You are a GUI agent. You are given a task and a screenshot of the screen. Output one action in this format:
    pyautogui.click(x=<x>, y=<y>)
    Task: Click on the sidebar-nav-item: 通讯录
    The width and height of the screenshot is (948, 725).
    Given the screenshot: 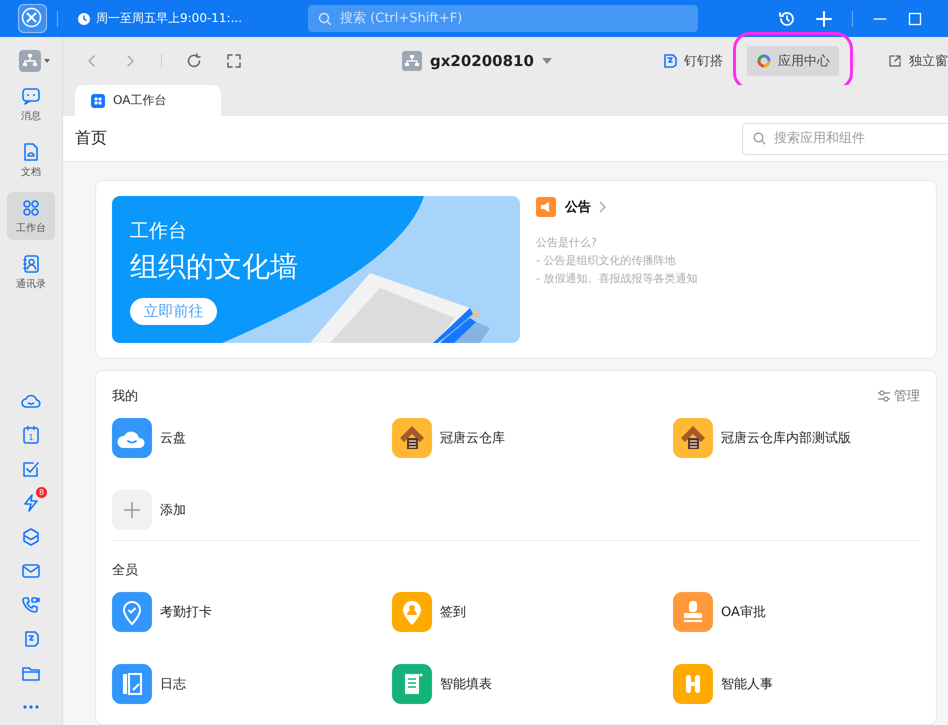 What is the action you would take?
    pyautogui.click(x=31, y=272)
    